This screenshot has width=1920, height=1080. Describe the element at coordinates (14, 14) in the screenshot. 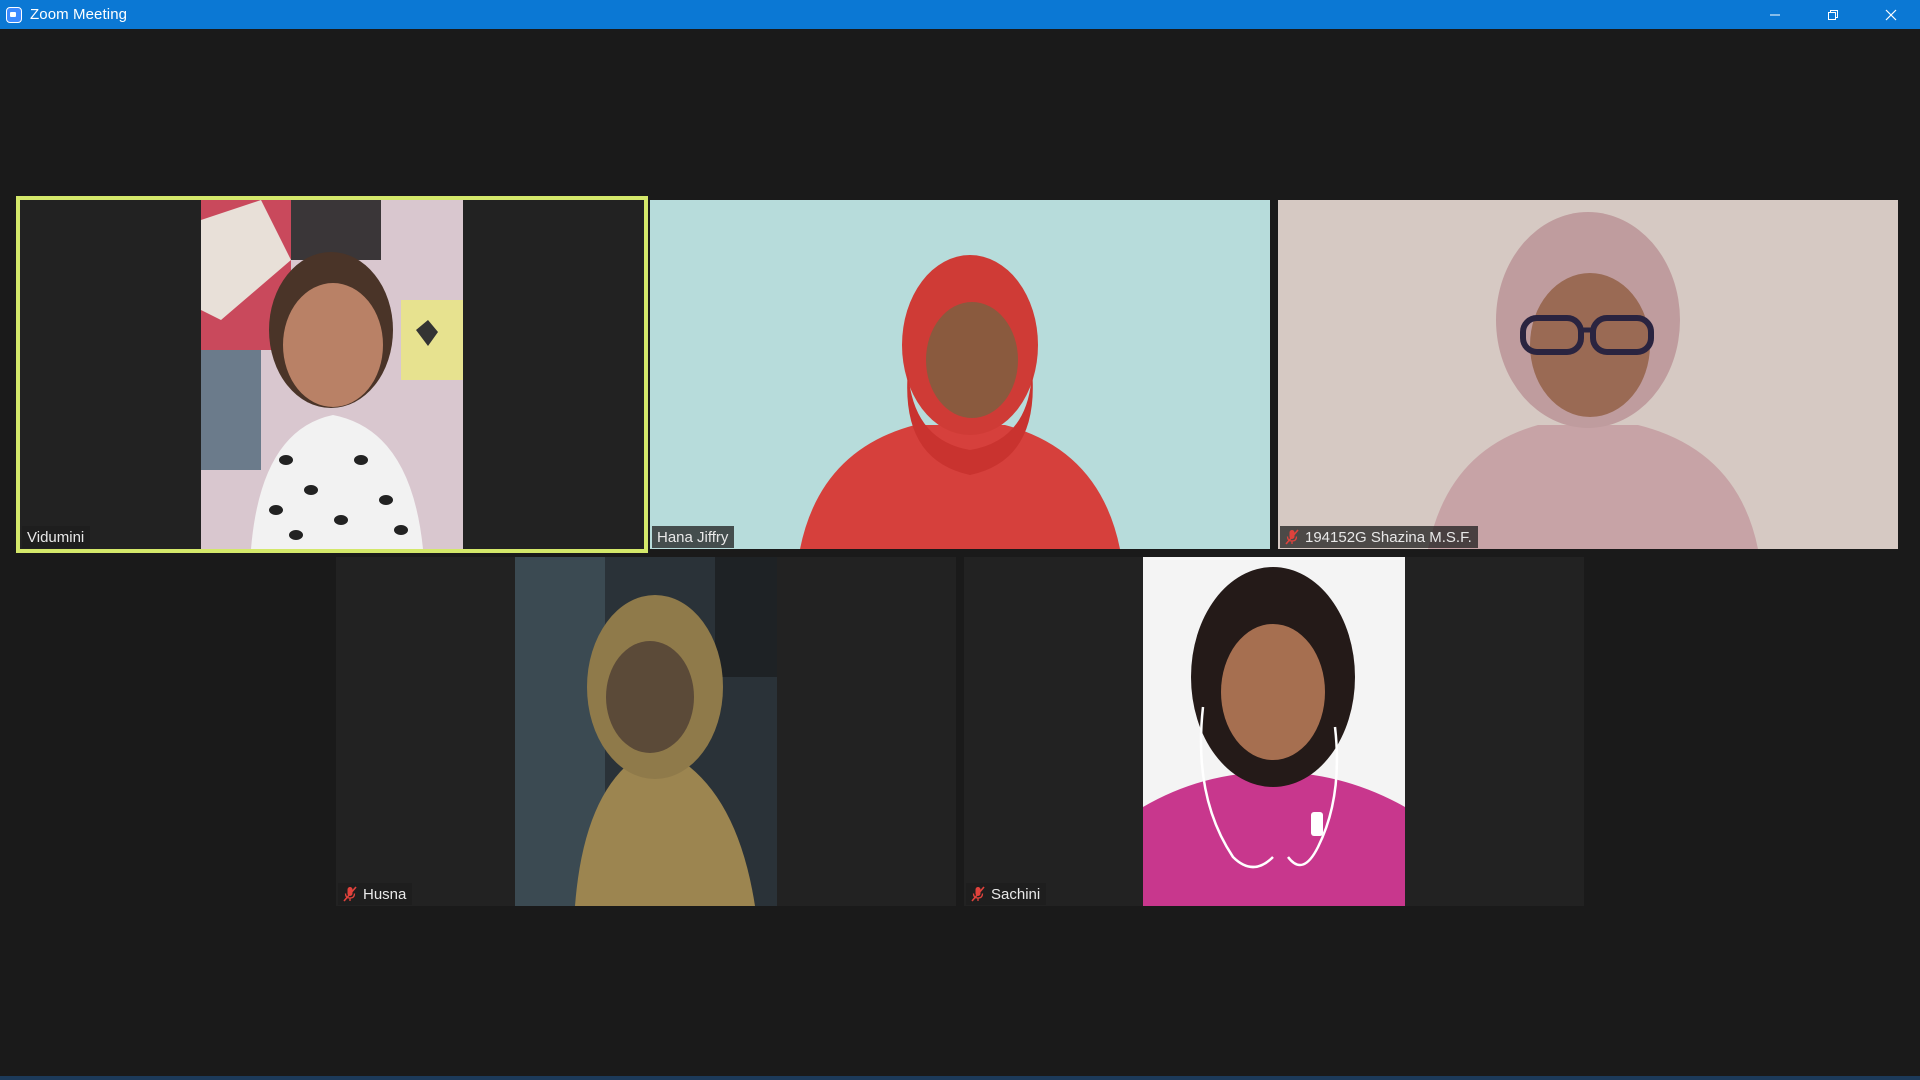

I see `zoom-app-icon` at that location.